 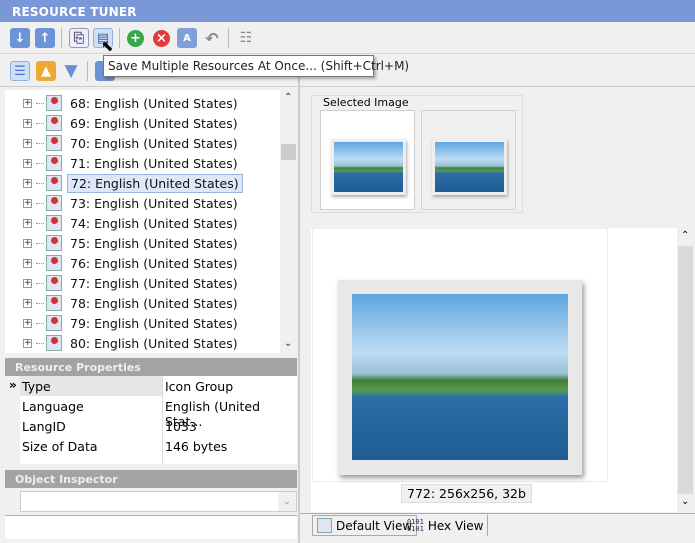 I want to click on object-inspector-header: Object Inspector, so click(x=151, y=479).